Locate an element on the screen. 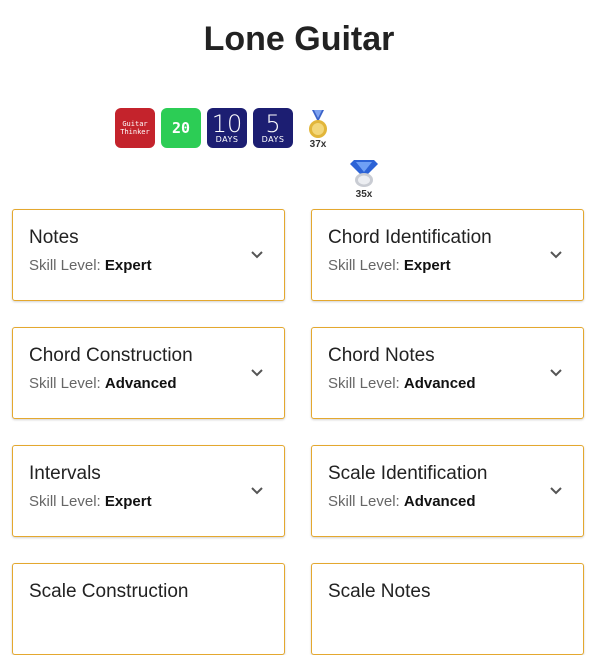 The width and height of the screenshot is (598, 655). skill-card-notes: Notes Skill Level: Expert is located at coordinates (148, 255).